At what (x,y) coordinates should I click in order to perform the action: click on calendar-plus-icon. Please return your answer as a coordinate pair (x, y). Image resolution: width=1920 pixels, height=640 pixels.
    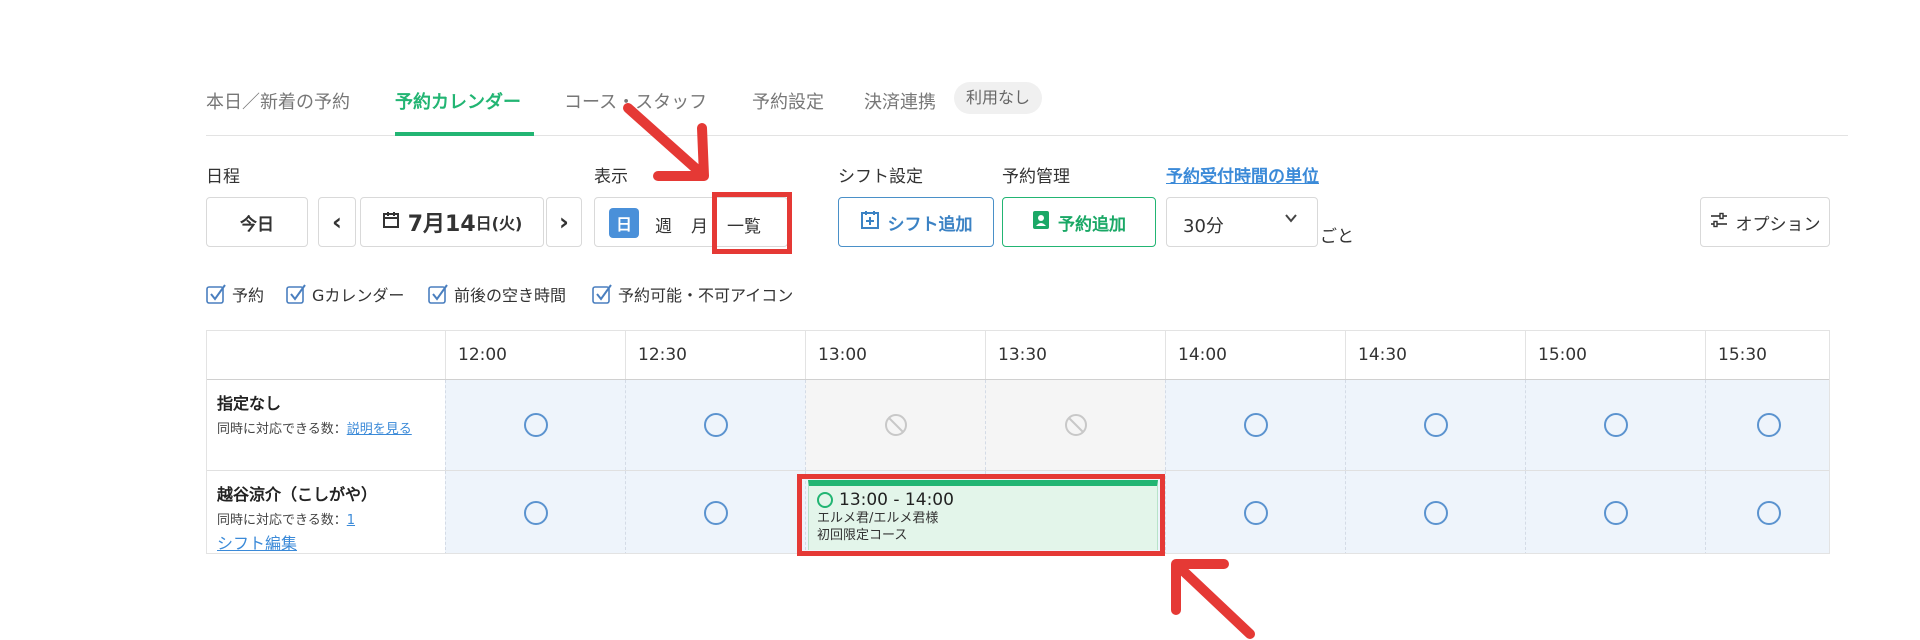
    Looking at the image, I should click on (870, 222).